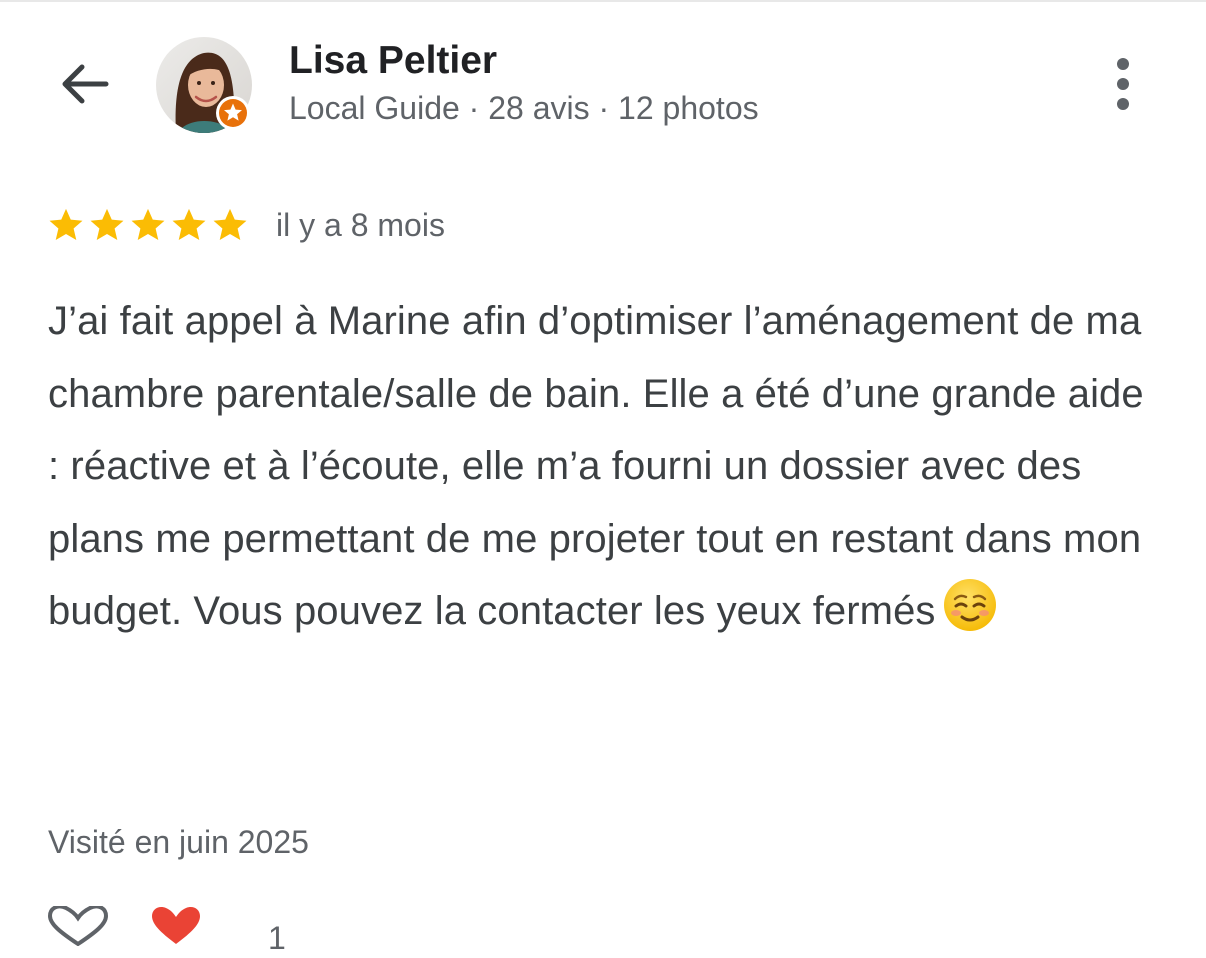  What do you see at coordinates (360, 225) in the screenshot?
I see `review-time: il y a 8 mois` at bounding box center [360, 225].